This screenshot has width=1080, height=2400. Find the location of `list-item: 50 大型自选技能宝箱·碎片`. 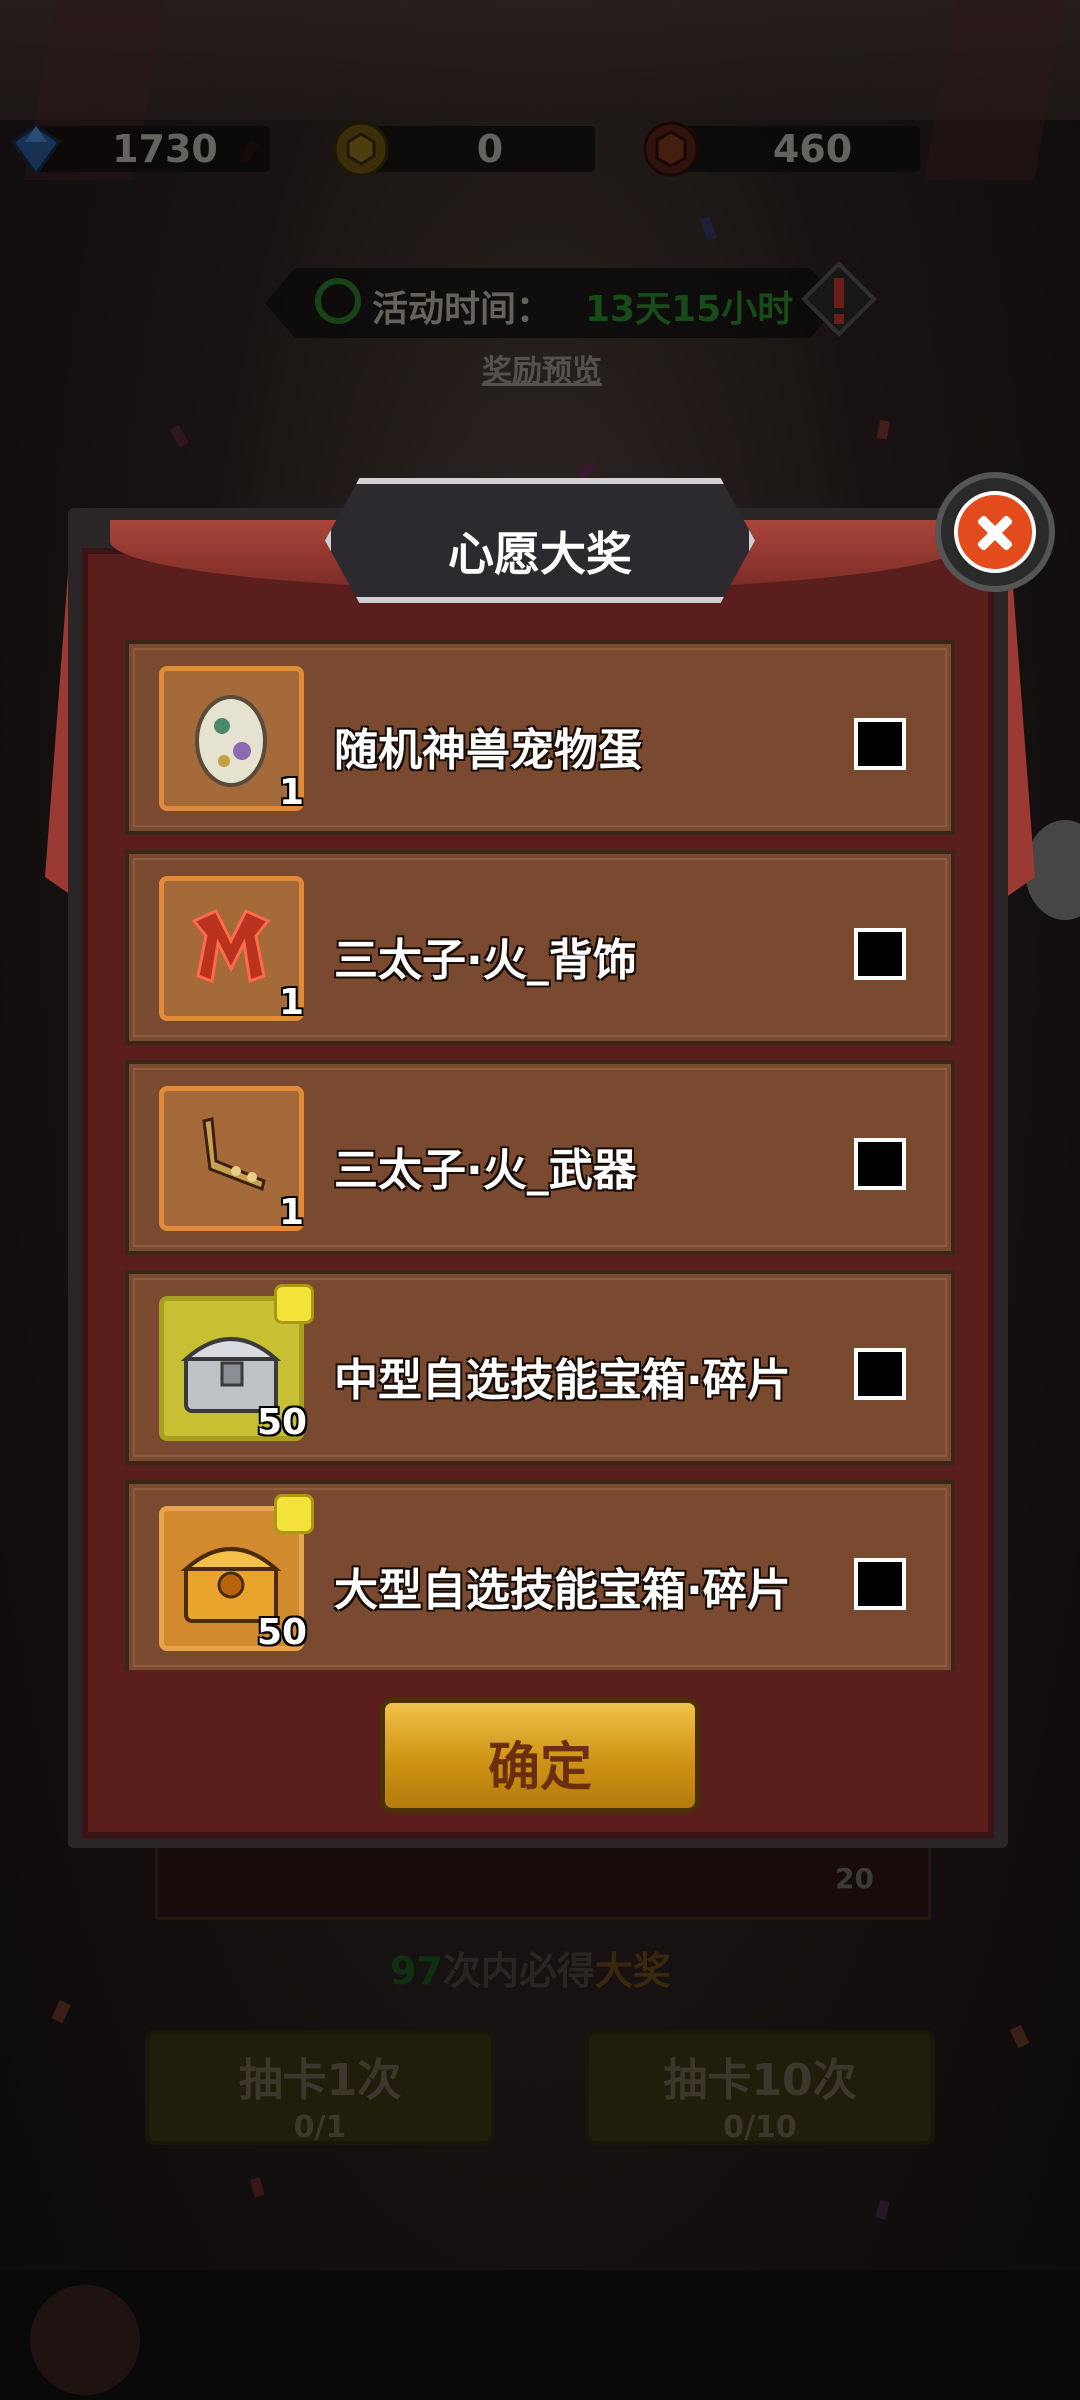

list-item: 50 大型自选技能宝箱·碎片 is located at coordinates (540, 1575).